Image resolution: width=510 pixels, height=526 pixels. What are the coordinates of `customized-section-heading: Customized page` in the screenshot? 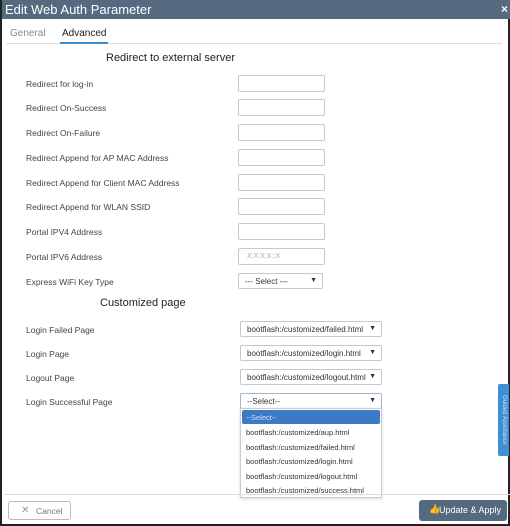 It's located at (143, 303).